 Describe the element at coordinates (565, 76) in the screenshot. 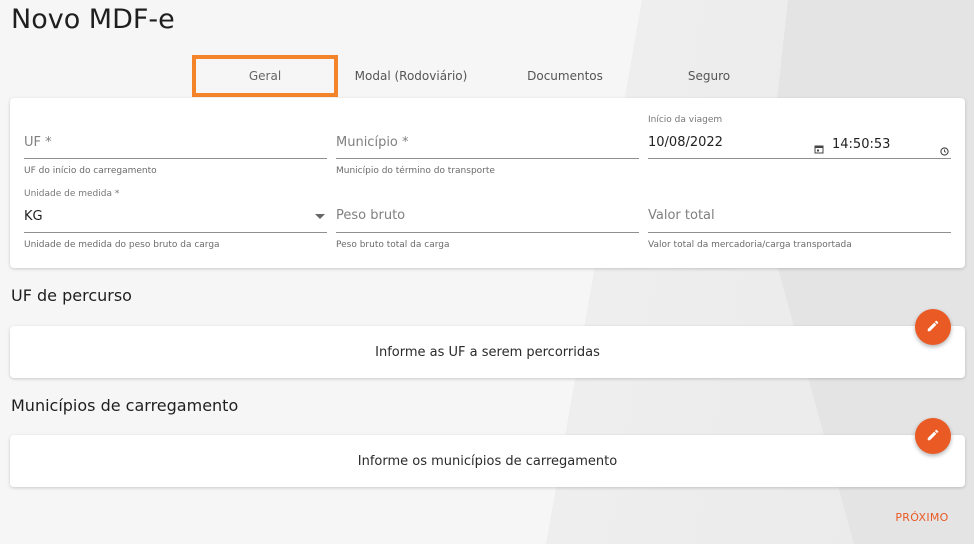

I see `tab-documentos: Documentos` at that location.